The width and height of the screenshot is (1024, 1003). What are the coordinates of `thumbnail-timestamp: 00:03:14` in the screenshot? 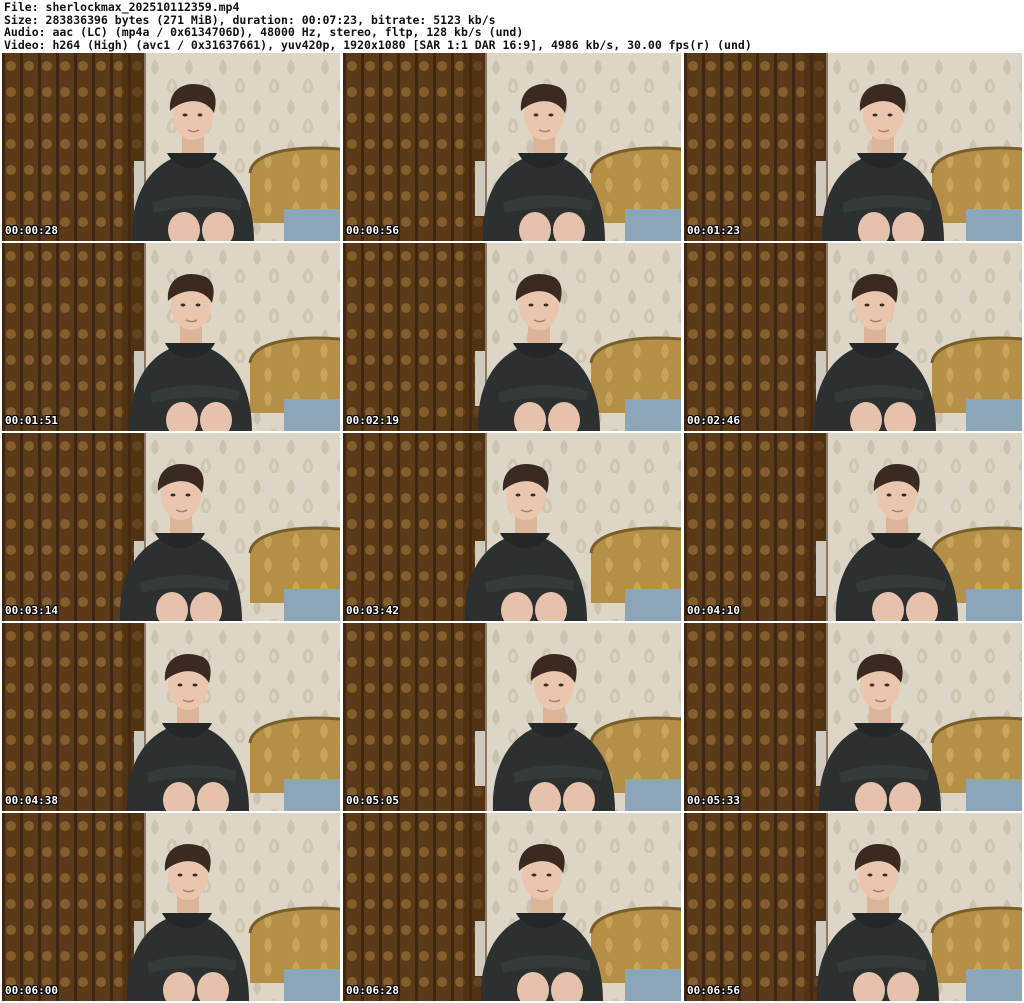 It's located at (31, 610).